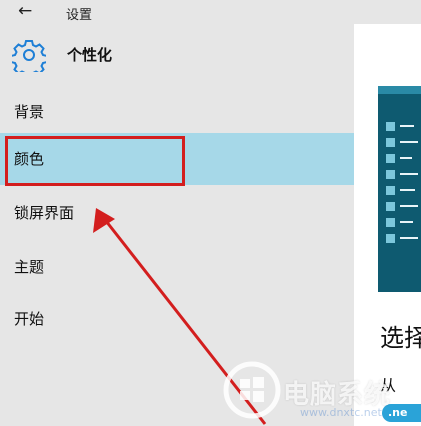 The height and width of the screenshot is (426, 421). I want to click on sidebar-item-themes: 主题, so click(177, 267).